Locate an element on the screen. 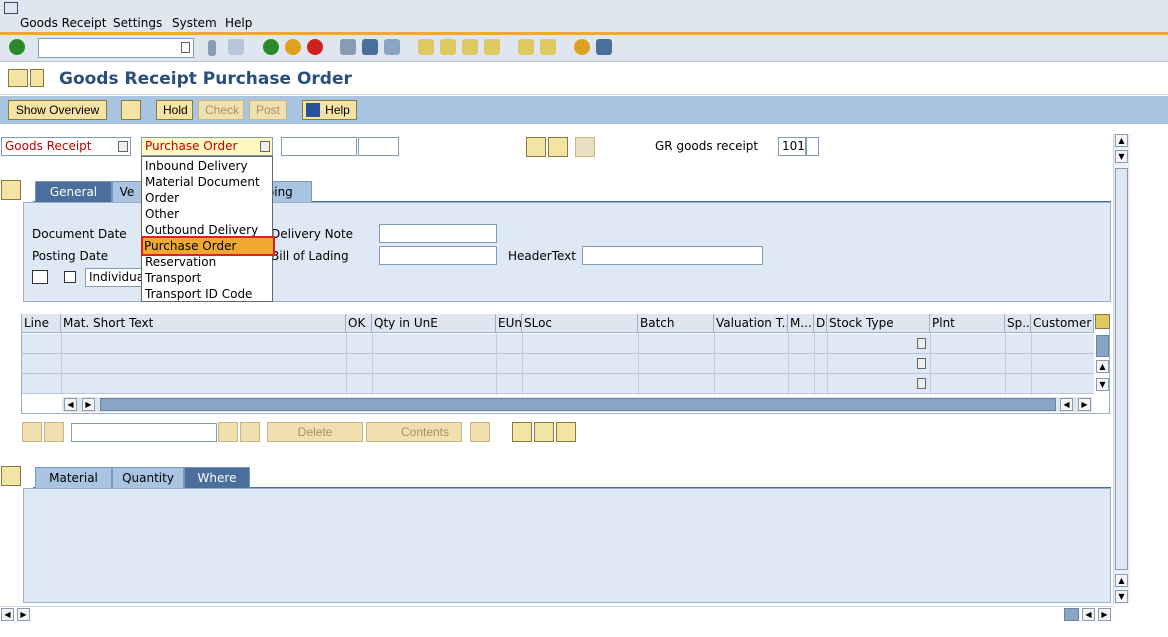 The height and width of the screenshot is (637, 1168). print-slip-checkbox is located at coordinates (70, 277).